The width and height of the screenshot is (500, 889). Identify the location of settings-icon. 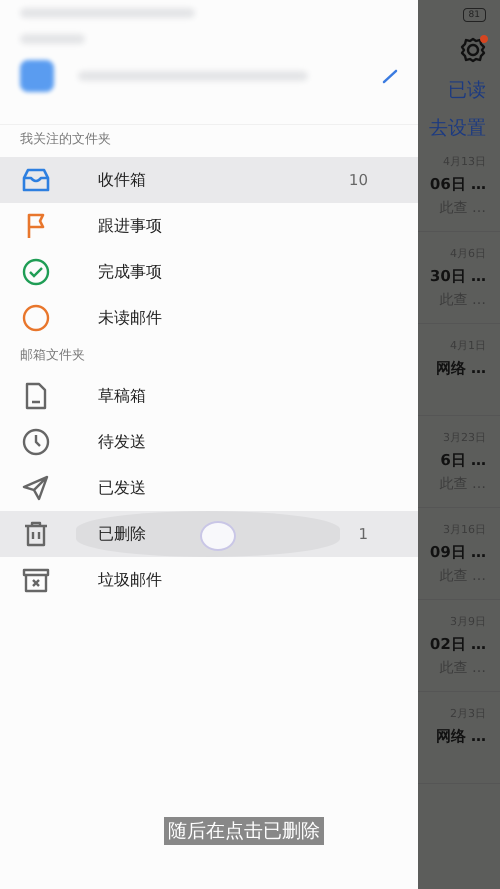
(474, 49).